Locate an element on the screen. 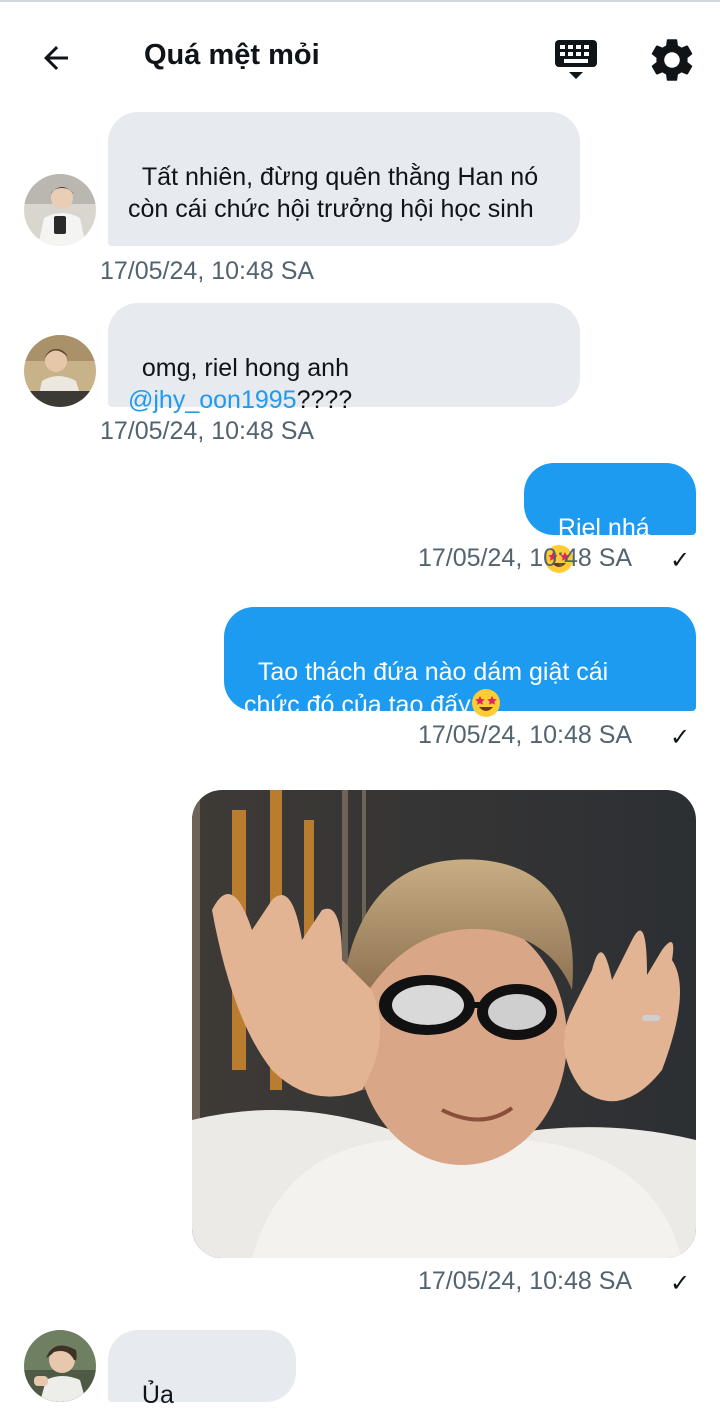 Image resolution: width=720 pixels, height=1409 pixels. message-bubble: Ủa bạn???? is located at coordinates (202, 1369).